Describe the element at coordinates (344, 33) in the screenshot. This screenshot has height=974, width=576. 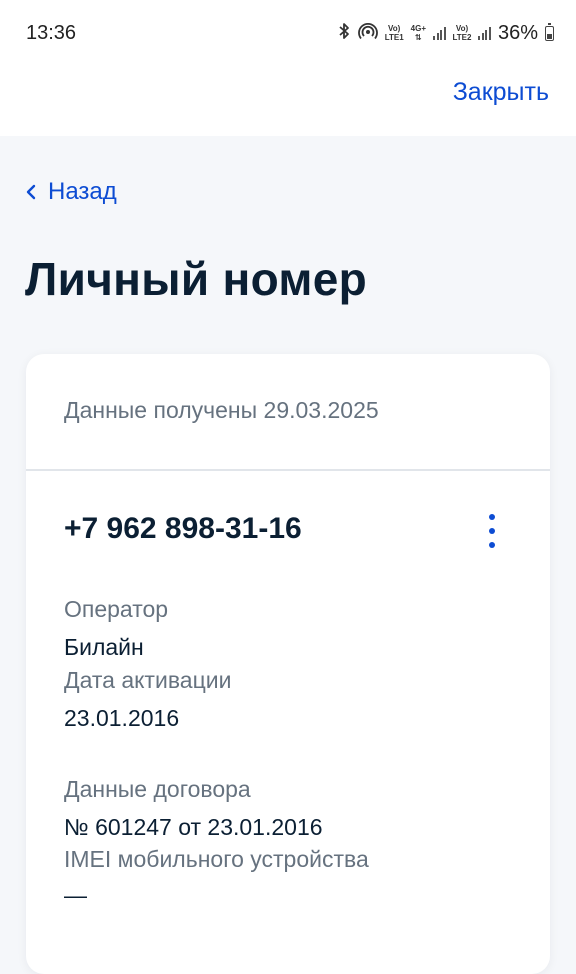
I see `bluetooth-icon` at that location.